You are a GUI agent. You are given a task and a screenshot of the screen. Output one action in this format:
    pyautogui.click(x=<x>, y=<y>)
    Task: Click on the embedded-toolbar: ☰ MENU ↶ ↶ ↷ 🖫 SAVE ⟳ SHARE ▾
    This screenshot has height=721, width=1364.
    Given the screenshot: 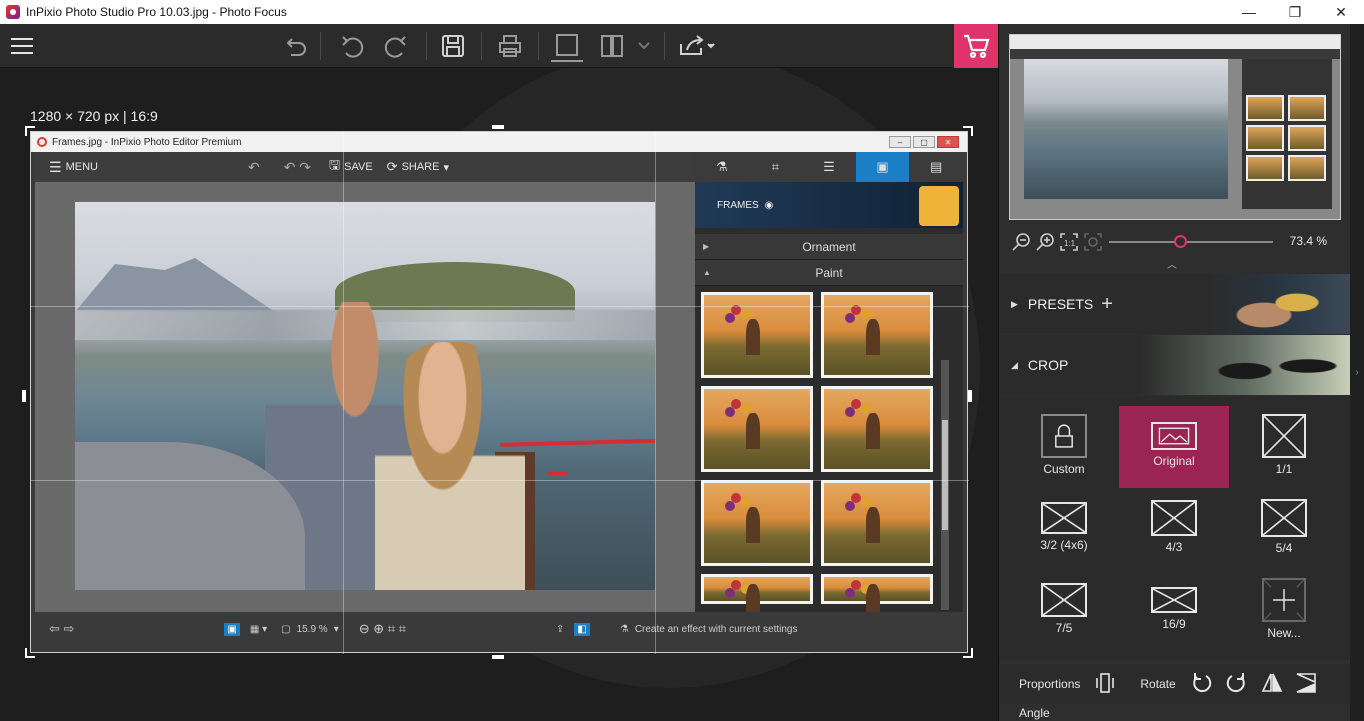 What is the action you would take?
    pyautogui.click(x=365, y=167)
    